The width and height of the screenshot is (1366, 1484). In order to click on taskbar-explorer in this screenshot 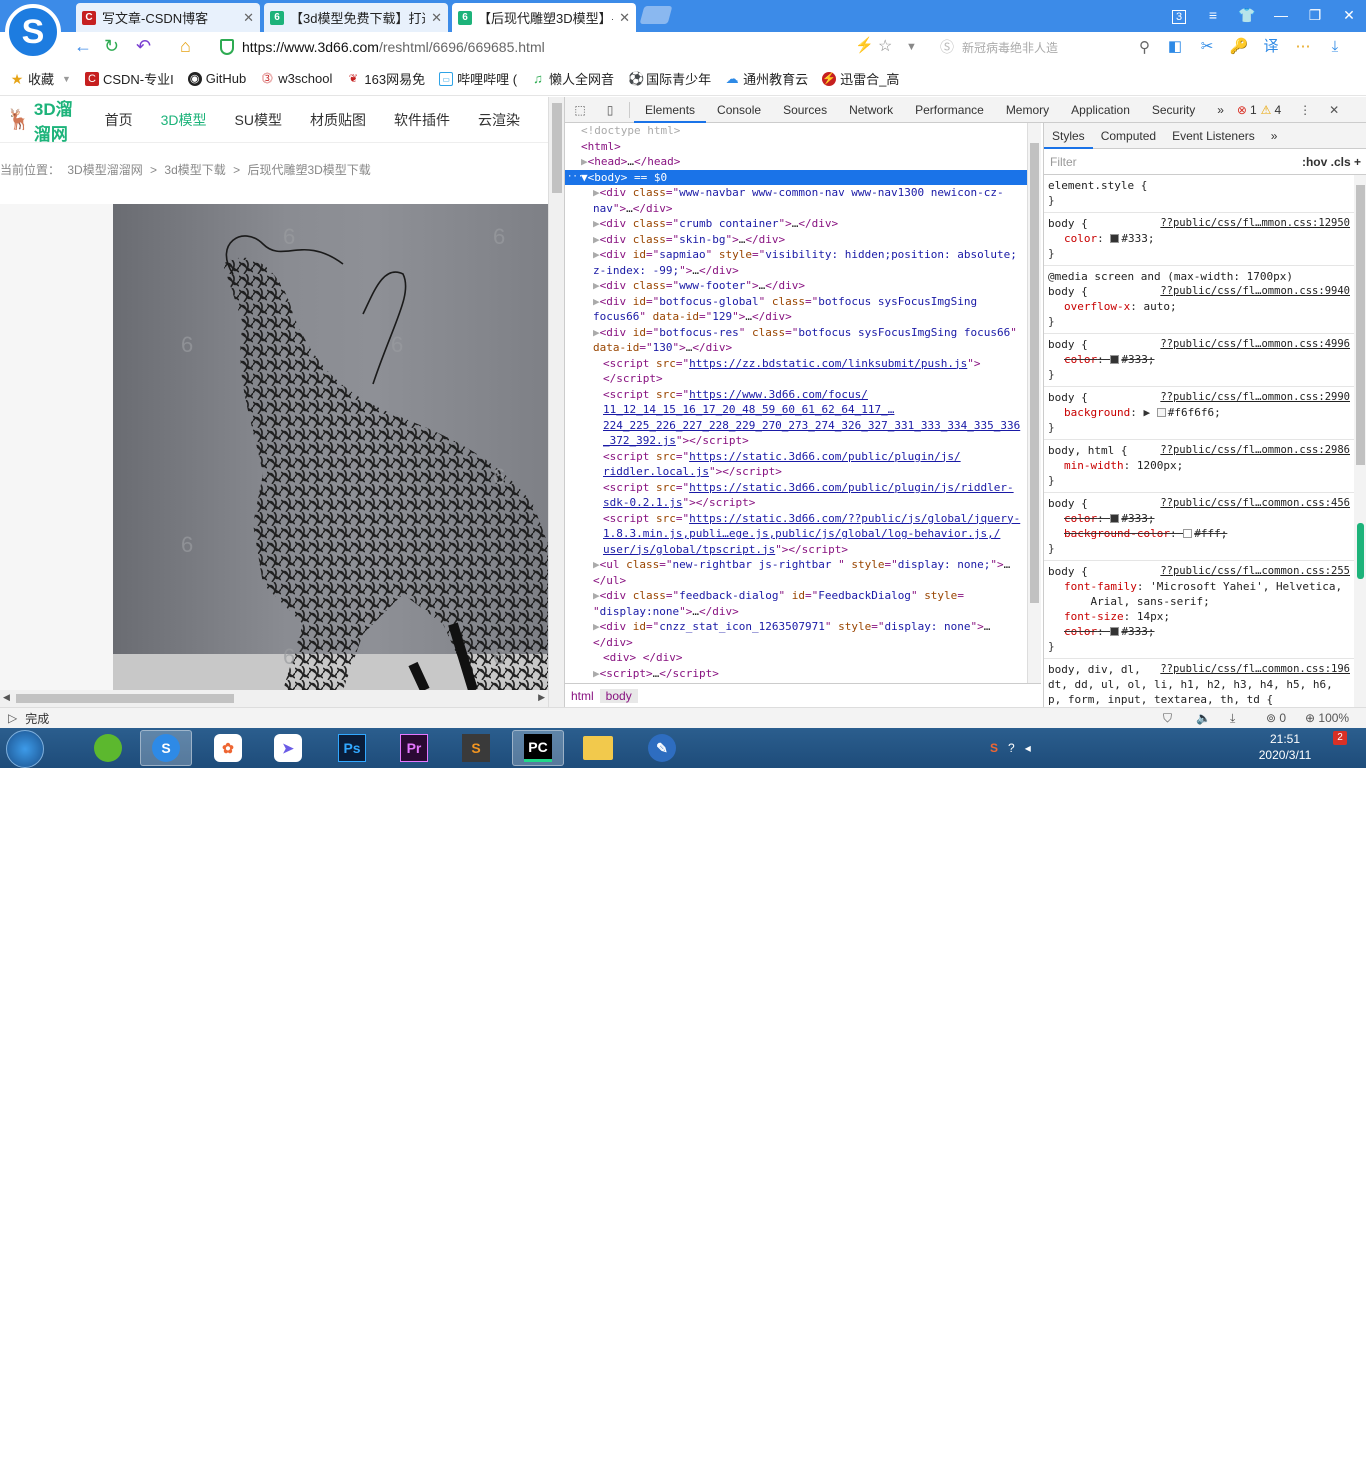, I will do `click(598, 748)`.